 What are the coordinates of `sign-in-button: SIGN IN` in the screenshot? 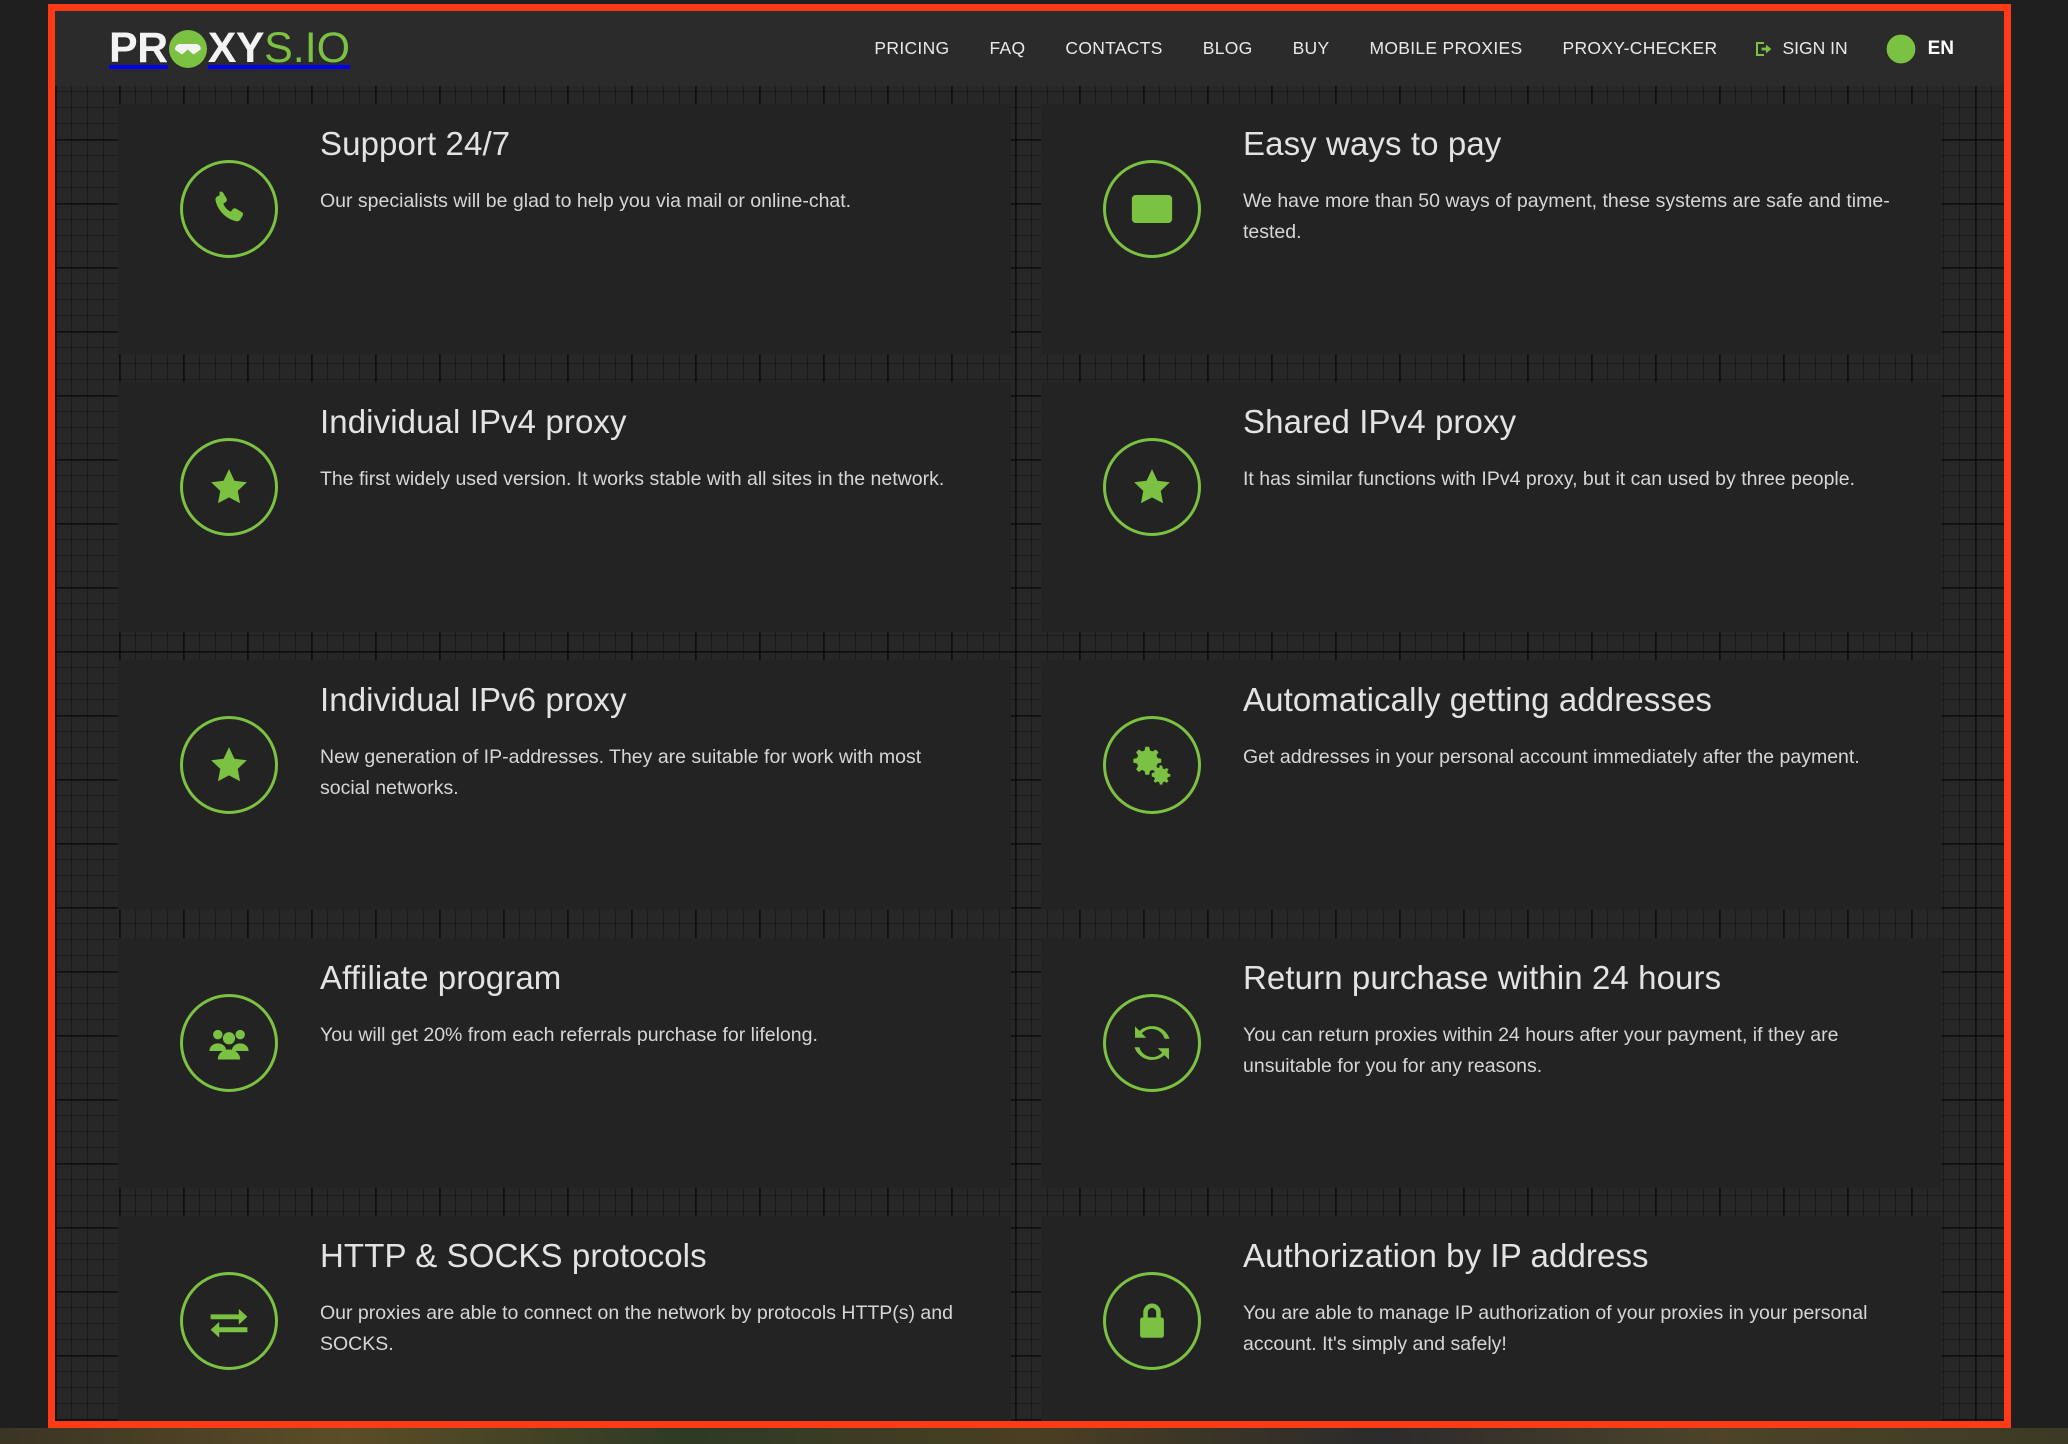 It's located at (1800, 48).